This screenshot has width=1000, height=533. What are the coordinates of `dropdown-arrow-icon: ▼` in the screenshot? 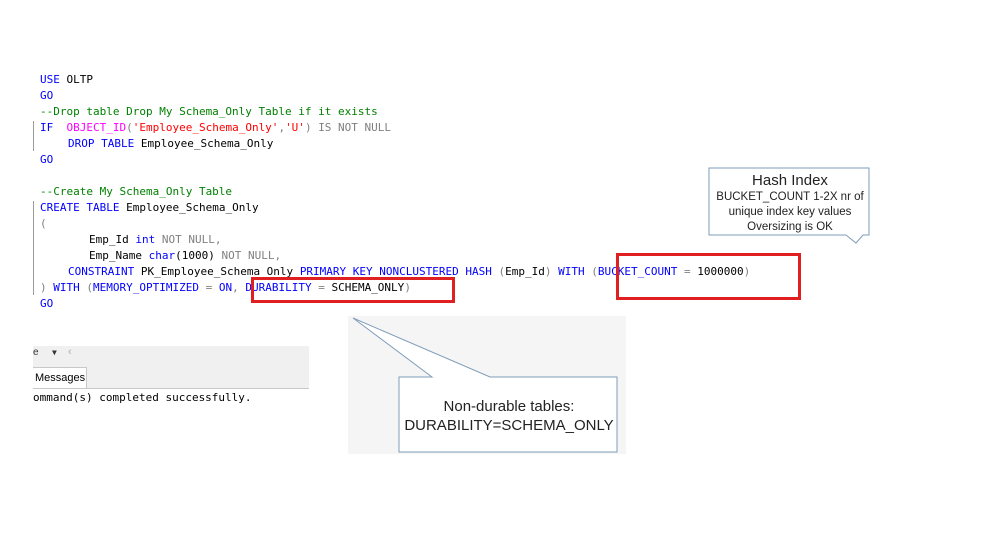 It's located at (54, 352).